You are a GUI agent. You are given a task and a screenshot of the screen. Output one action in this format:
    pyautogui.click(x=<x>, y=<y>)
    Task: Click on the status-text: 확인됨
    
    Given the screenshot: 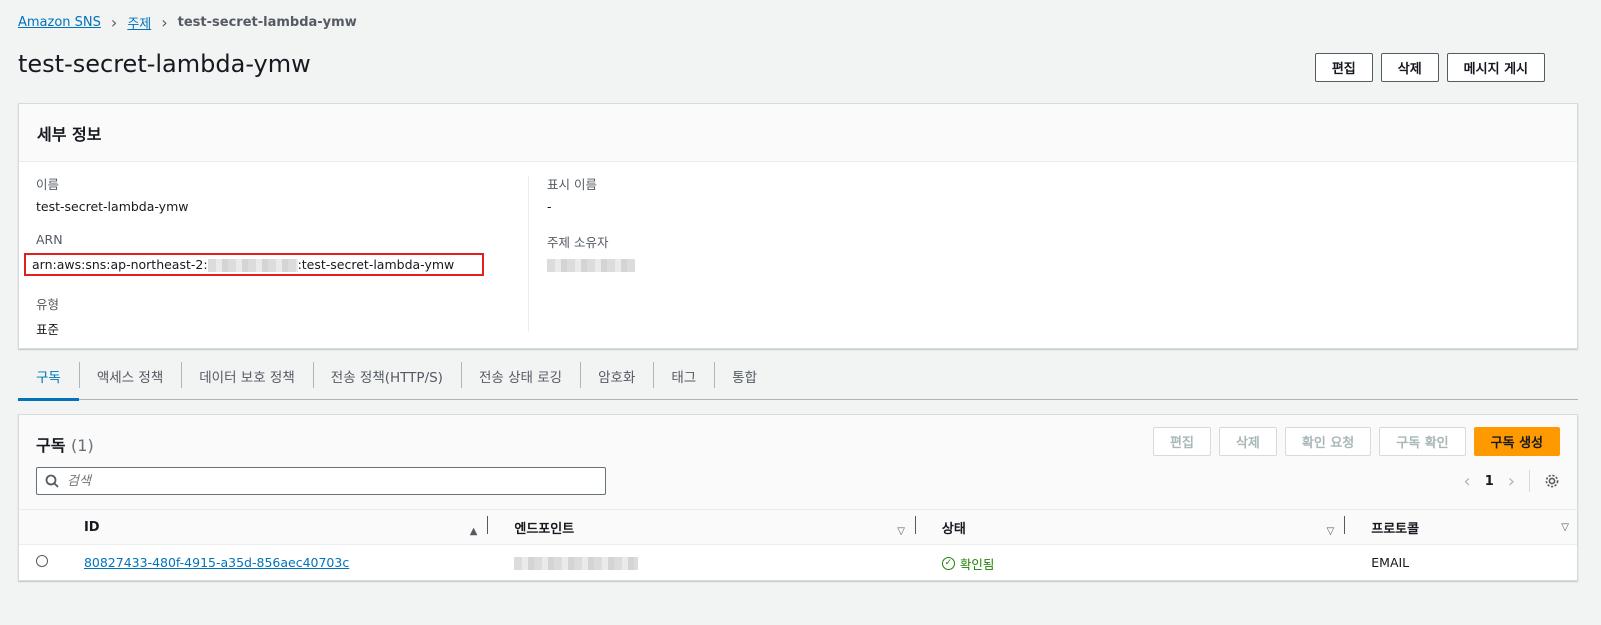 What is the action you would take?
    pyautogui.click(x=977, y=564)
    